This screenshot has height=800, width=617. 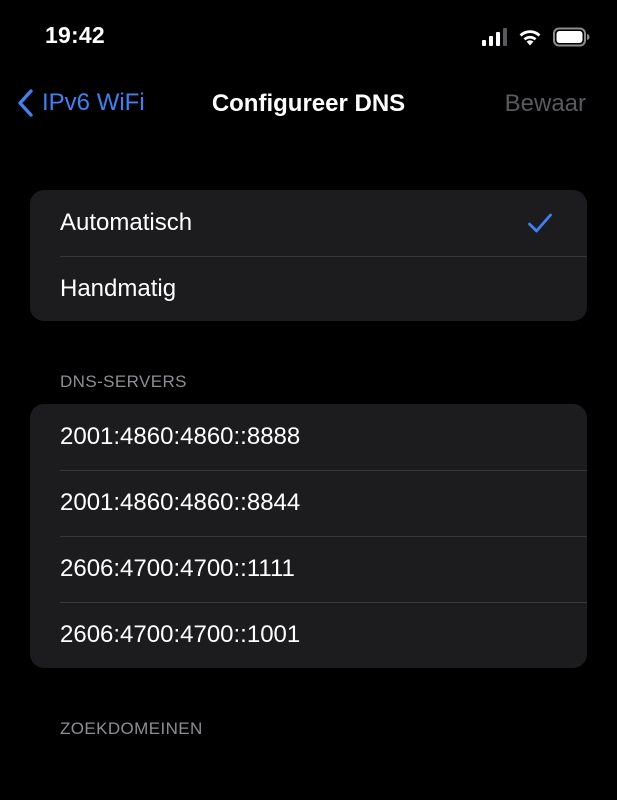 What do you see at coordinates (177, 568) in the screenshot?
I see `dns-server-address: 2606:4700:4700::1111` at bounding box center [177, 568].